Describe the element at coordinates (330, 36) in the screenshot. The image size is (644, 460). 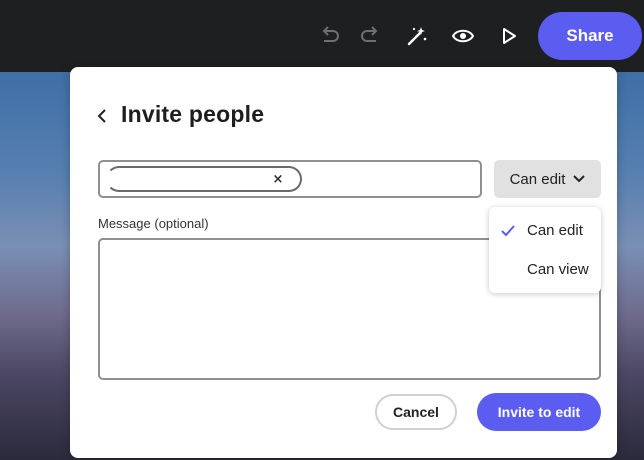
I see `undo-icon` at that location.